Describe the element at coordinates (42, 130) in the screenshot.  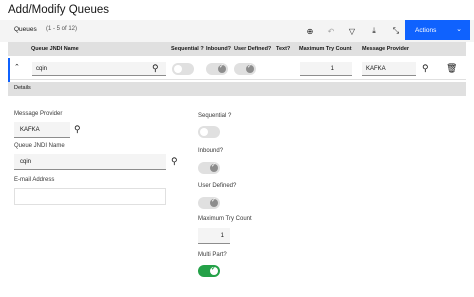
I see `message-provider-input: KAFKA` at that location.